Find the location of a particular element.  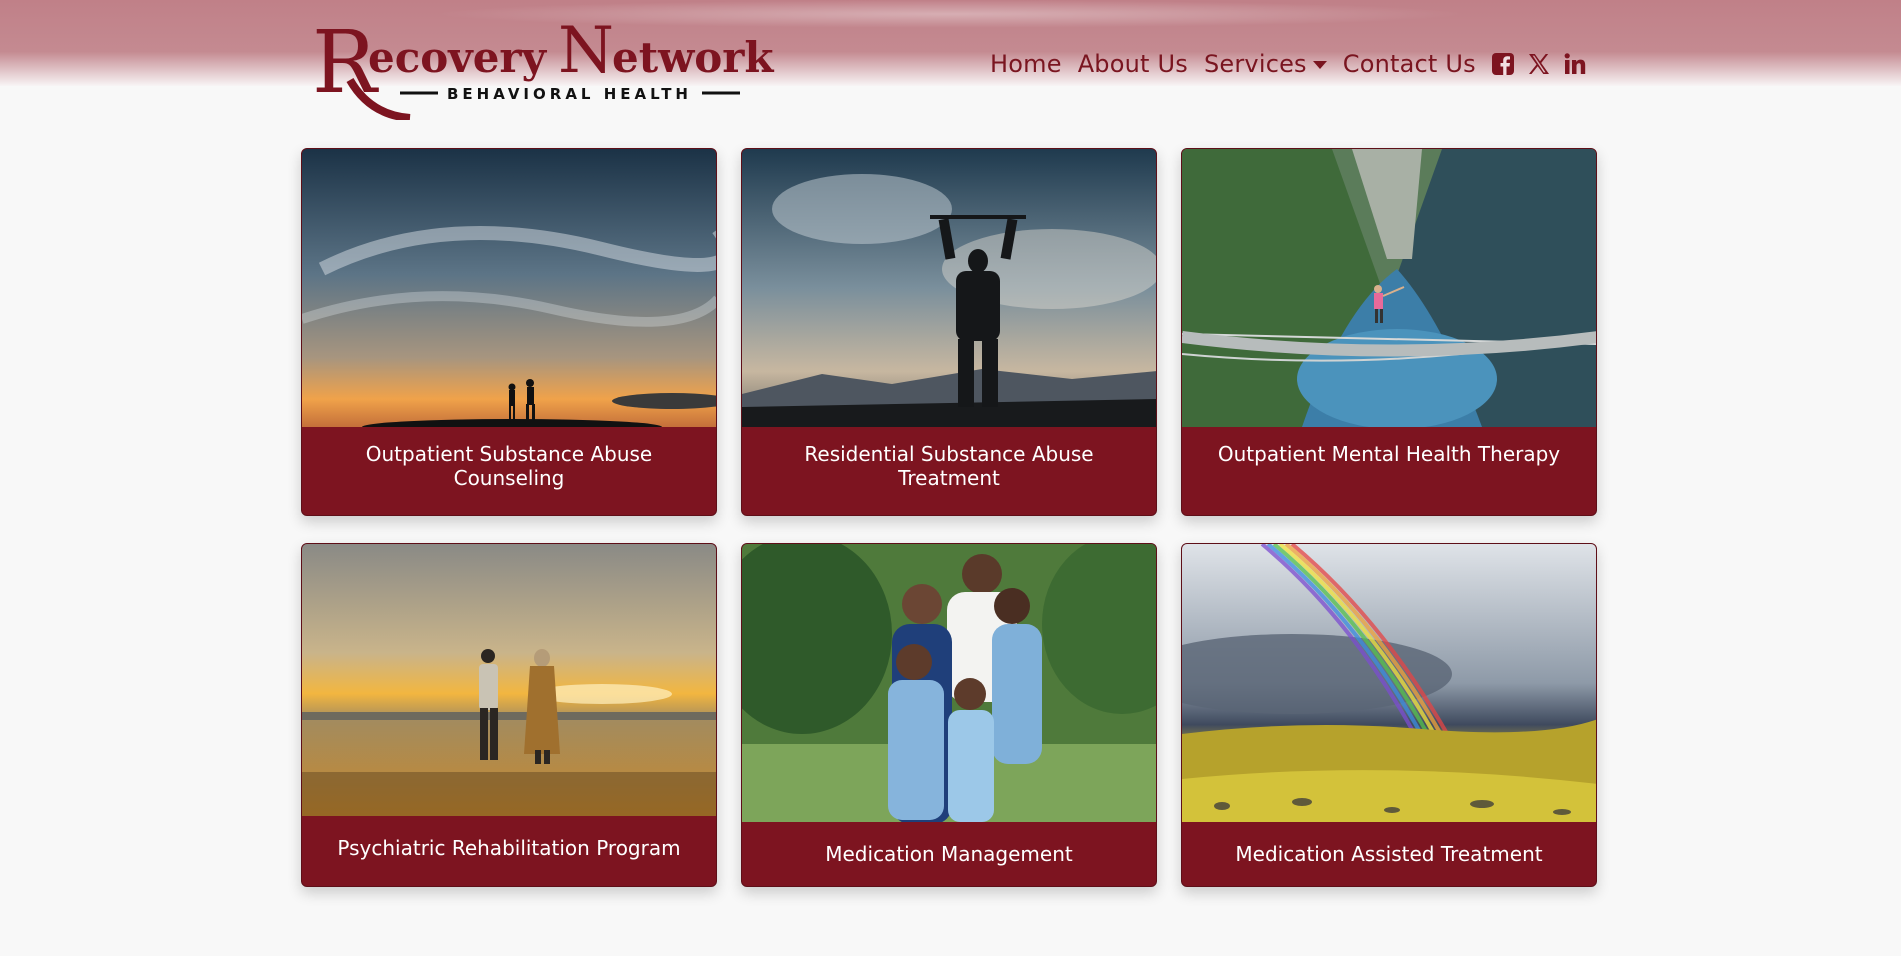

nav-services-label: Services is located at coordinates (1255, 64).